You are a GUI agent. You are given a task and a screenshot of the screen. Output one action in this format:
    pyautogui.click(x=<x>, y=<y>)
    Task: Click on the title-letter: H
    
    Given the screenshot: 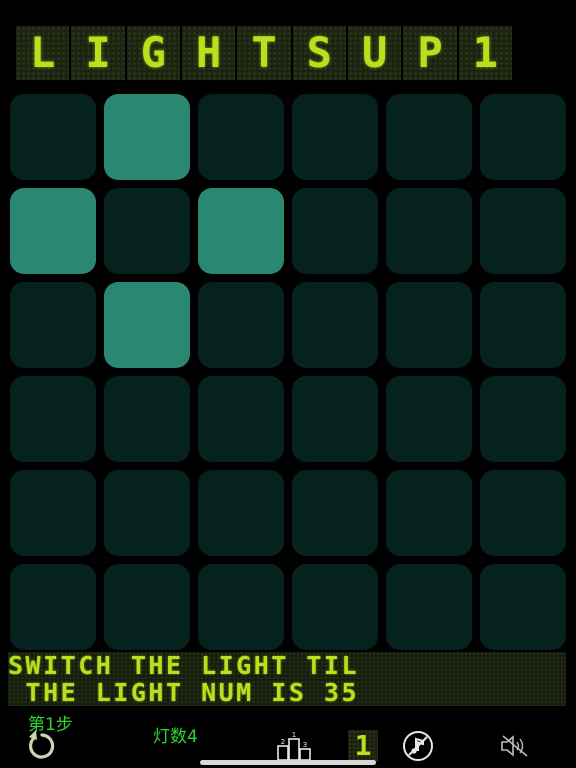 What is the action you would take?
    pyautogui.click(x=208, y=53)
    